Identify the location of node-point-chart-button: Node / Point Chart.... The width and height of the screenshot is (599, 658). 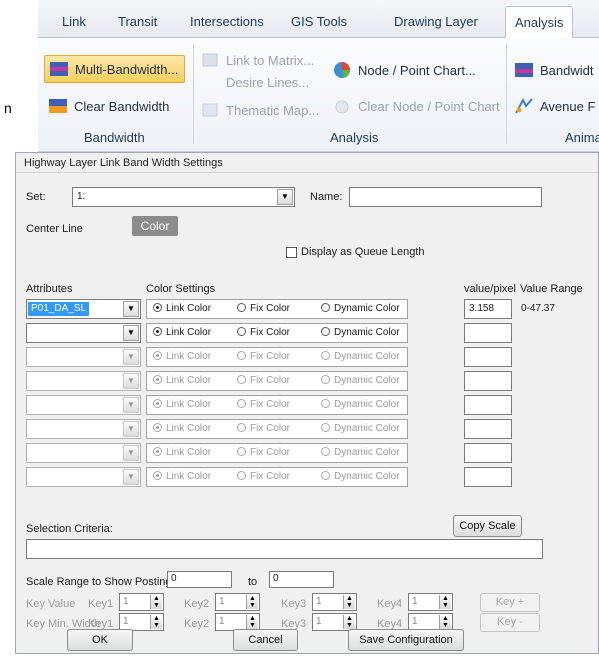
(404, 70).